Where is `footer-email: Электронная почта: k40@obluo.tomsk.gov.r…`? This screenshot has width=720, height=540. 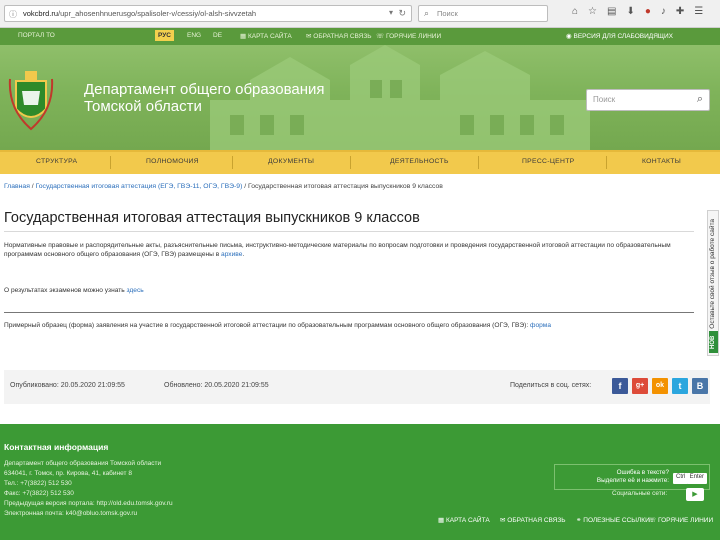 footer-email: Электронная почта: k40@obluo.tomsk.gov.r… is located at coordinates (70, 513).